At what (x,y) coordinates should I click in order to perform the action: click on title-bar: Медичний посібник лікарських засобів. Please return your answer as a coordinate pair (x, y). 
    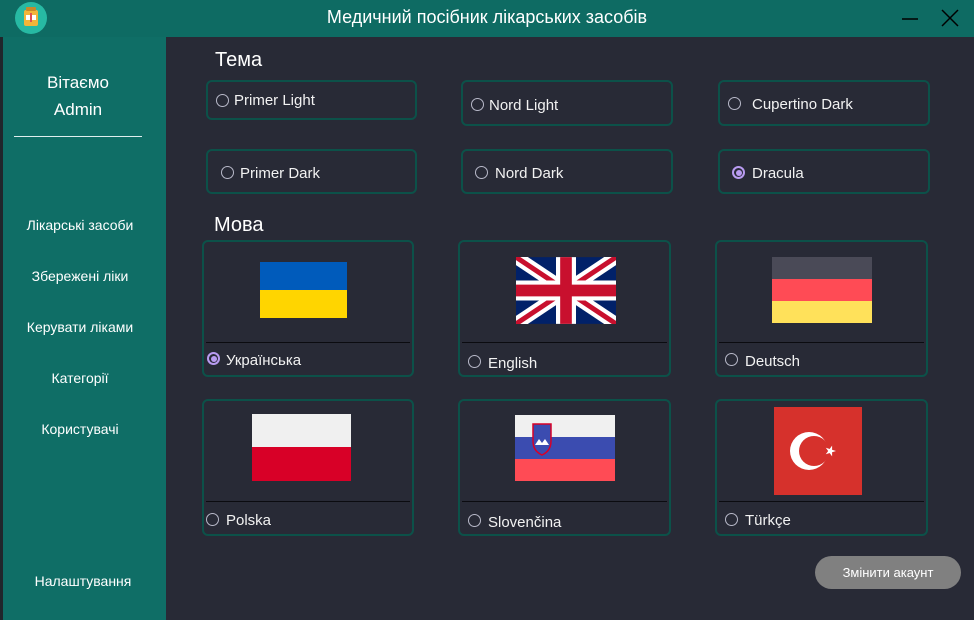
    Looking at the image, I should click on (487, 18).